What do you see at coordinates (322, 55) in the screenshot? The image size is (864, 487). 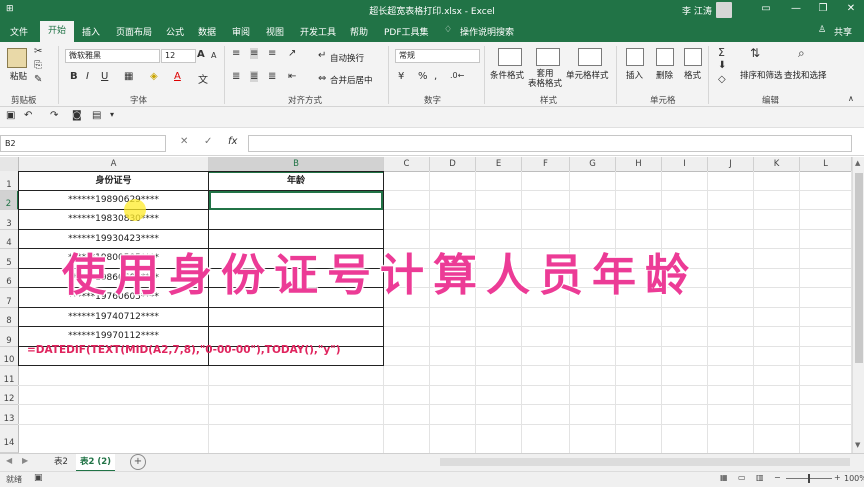 I see `wrap-text-icon: ↵` at bounding box center [322, 55].